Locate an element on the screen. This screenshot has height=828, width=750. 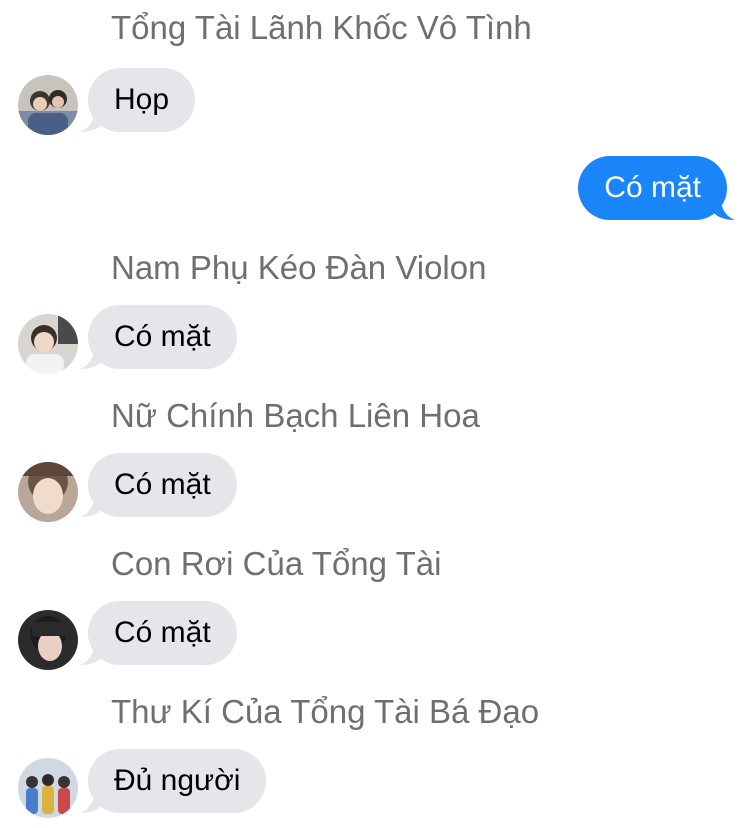
message-bubble-outgoing: Có mặt is located at coordinates (656, 188).